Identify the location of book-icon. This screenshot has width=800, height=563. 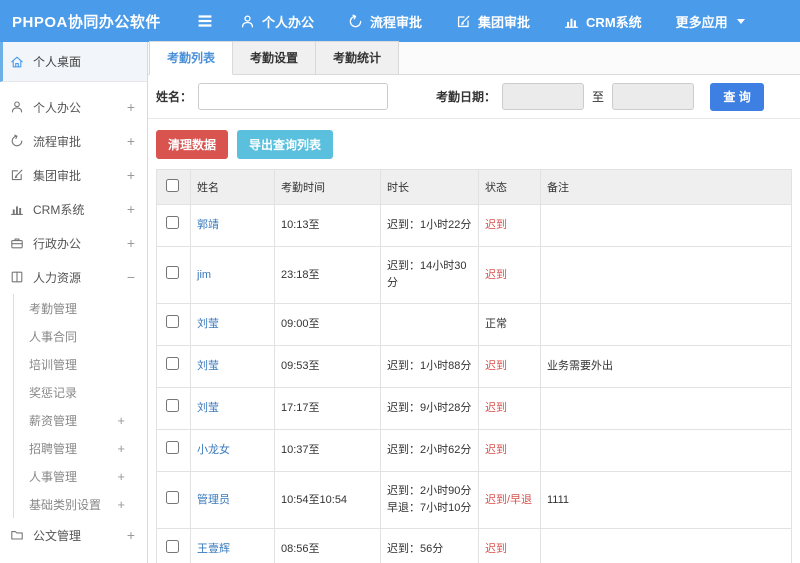
(17, 277).